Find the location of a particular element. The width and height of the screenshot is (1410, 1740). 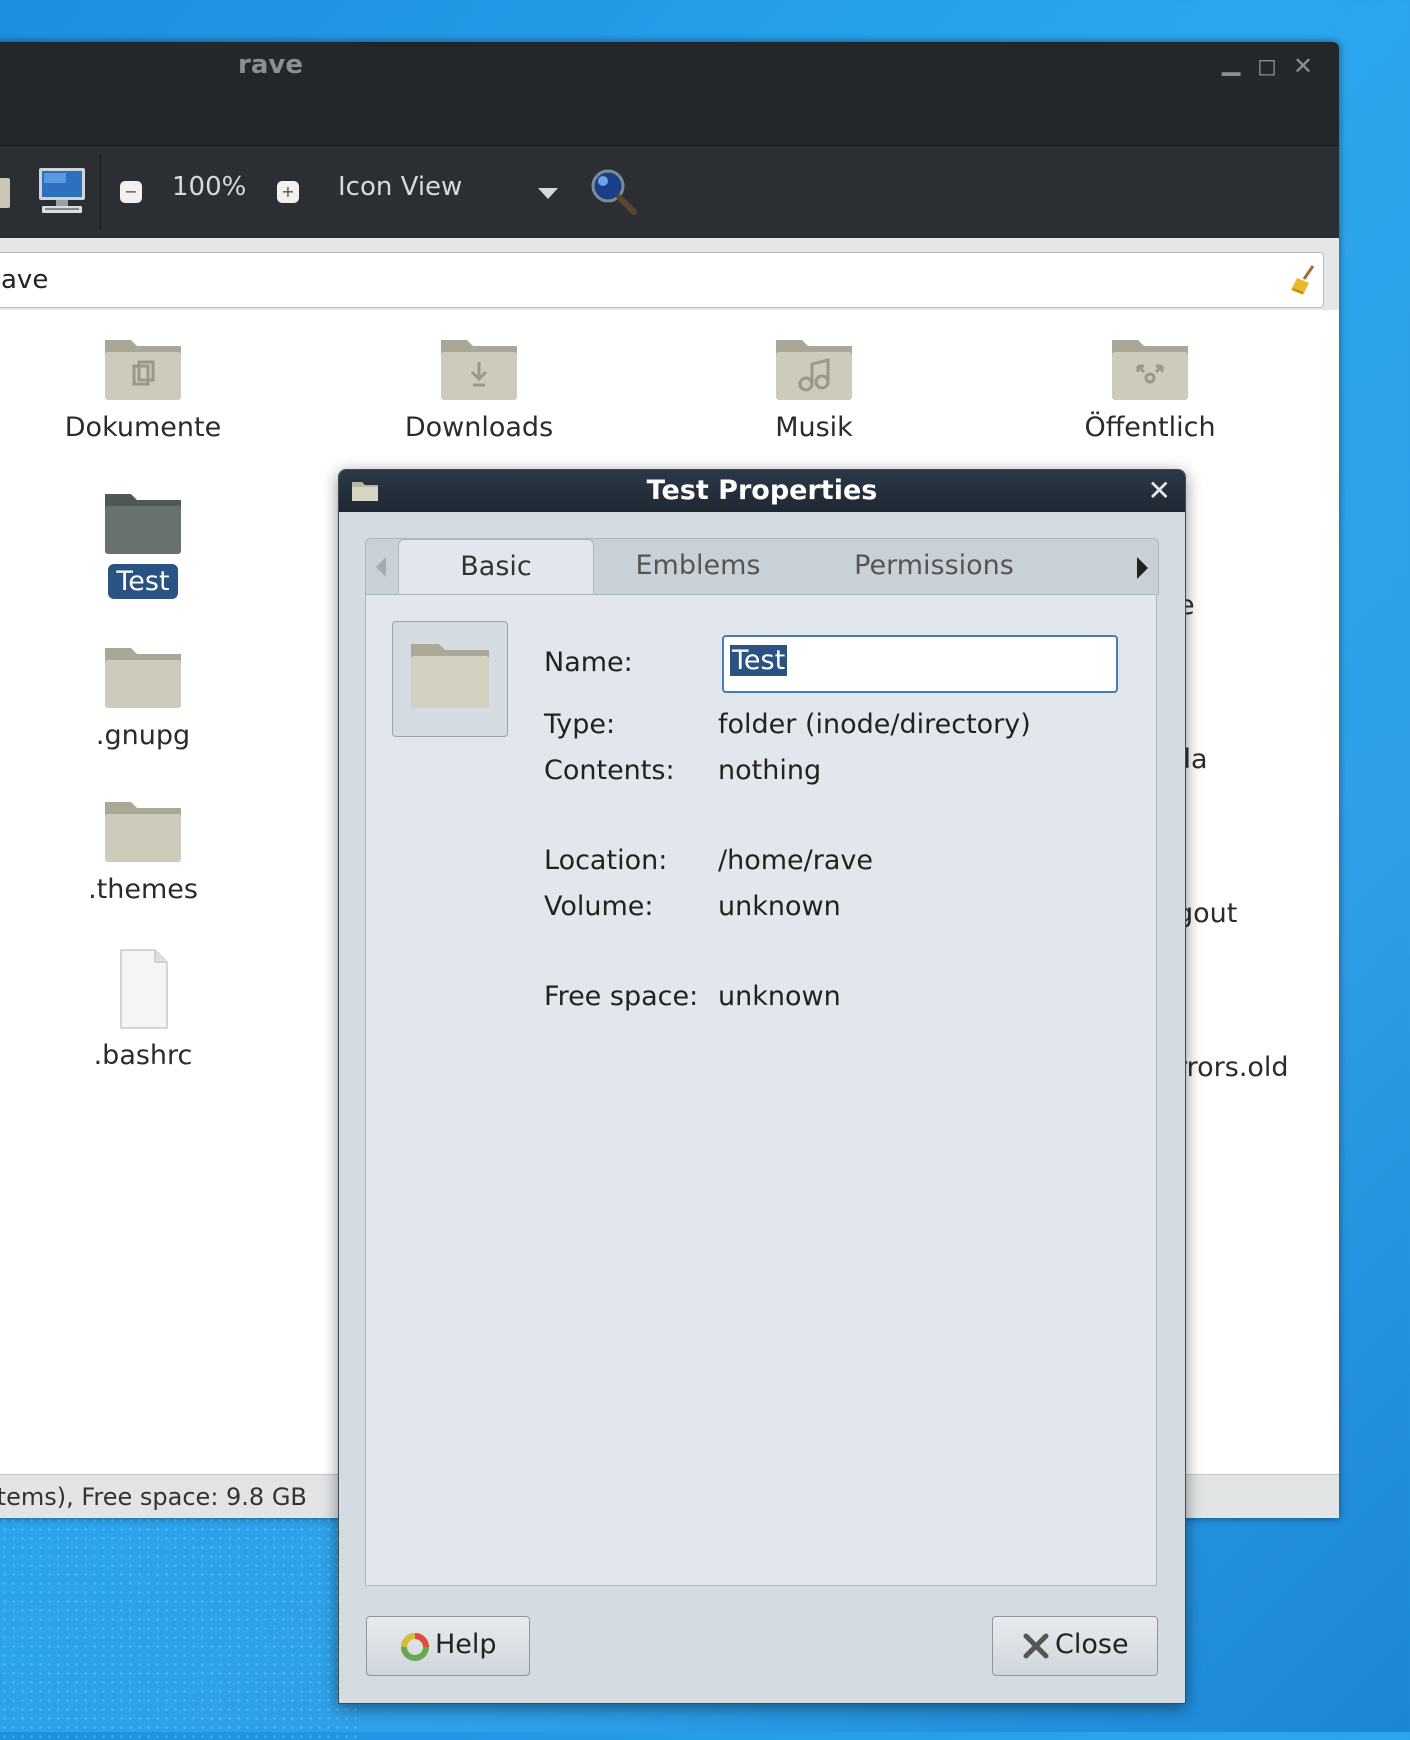

dialog-title: Test Properties is located at coordinates (762, 490).